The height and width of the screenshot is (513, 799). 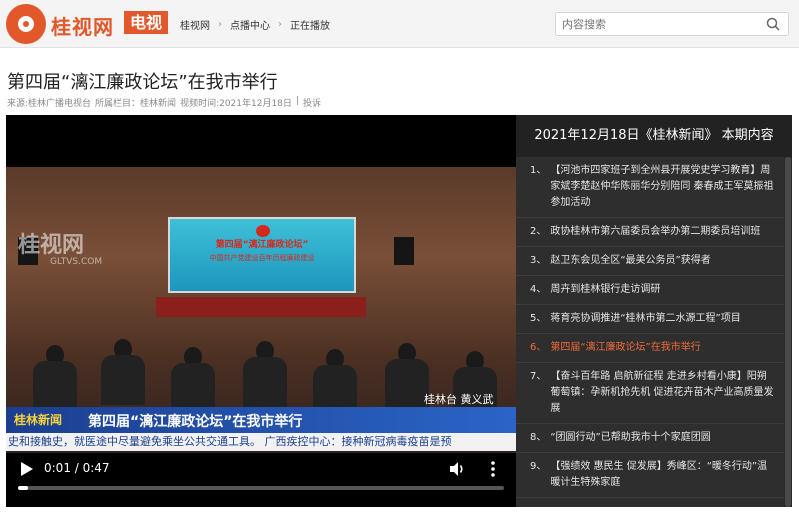 I want to click on conference-screen: 第四届“漓江廉政论坛” 中国共产党建设百年历程廉政建设, so click(x=262, y=255).